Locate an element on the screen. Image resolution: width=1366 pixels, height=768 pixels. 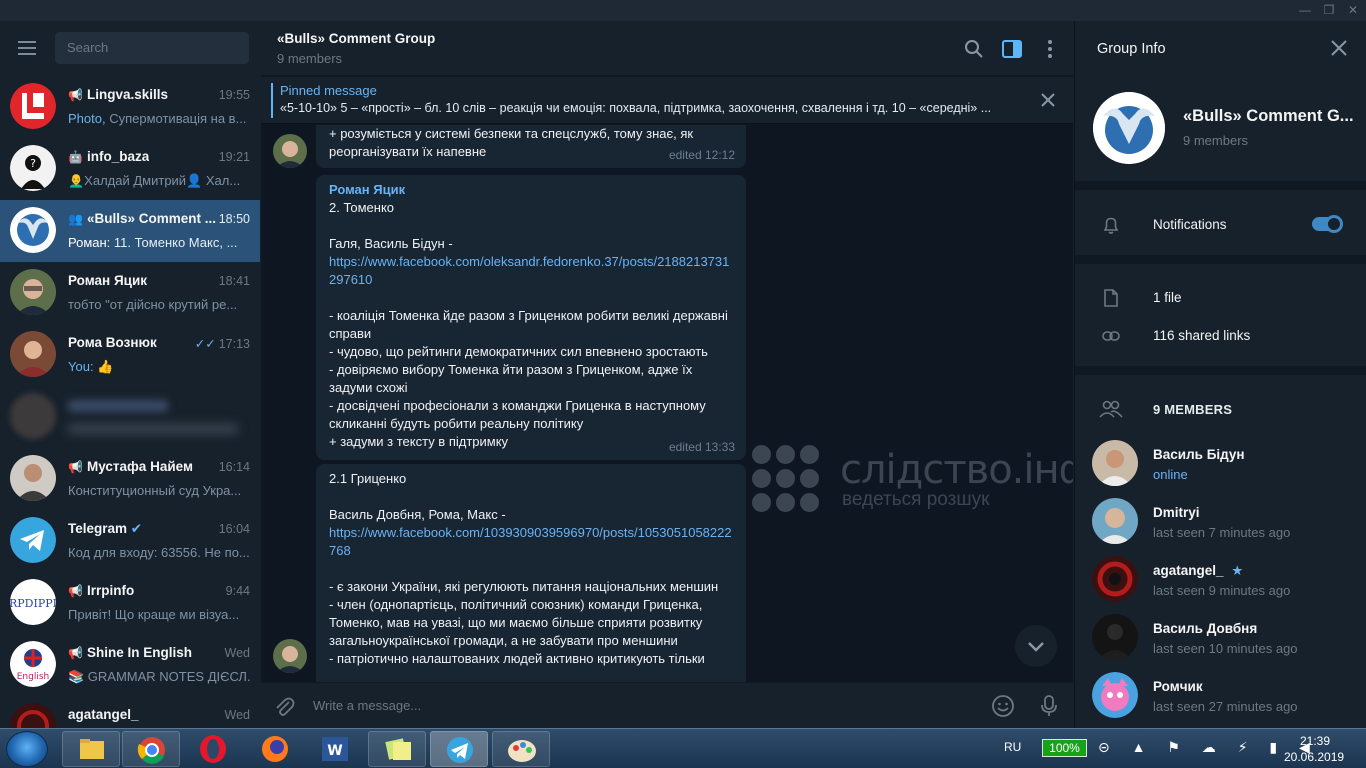
member-row: Василь Бідун online is located at coordinates (1220, 469).